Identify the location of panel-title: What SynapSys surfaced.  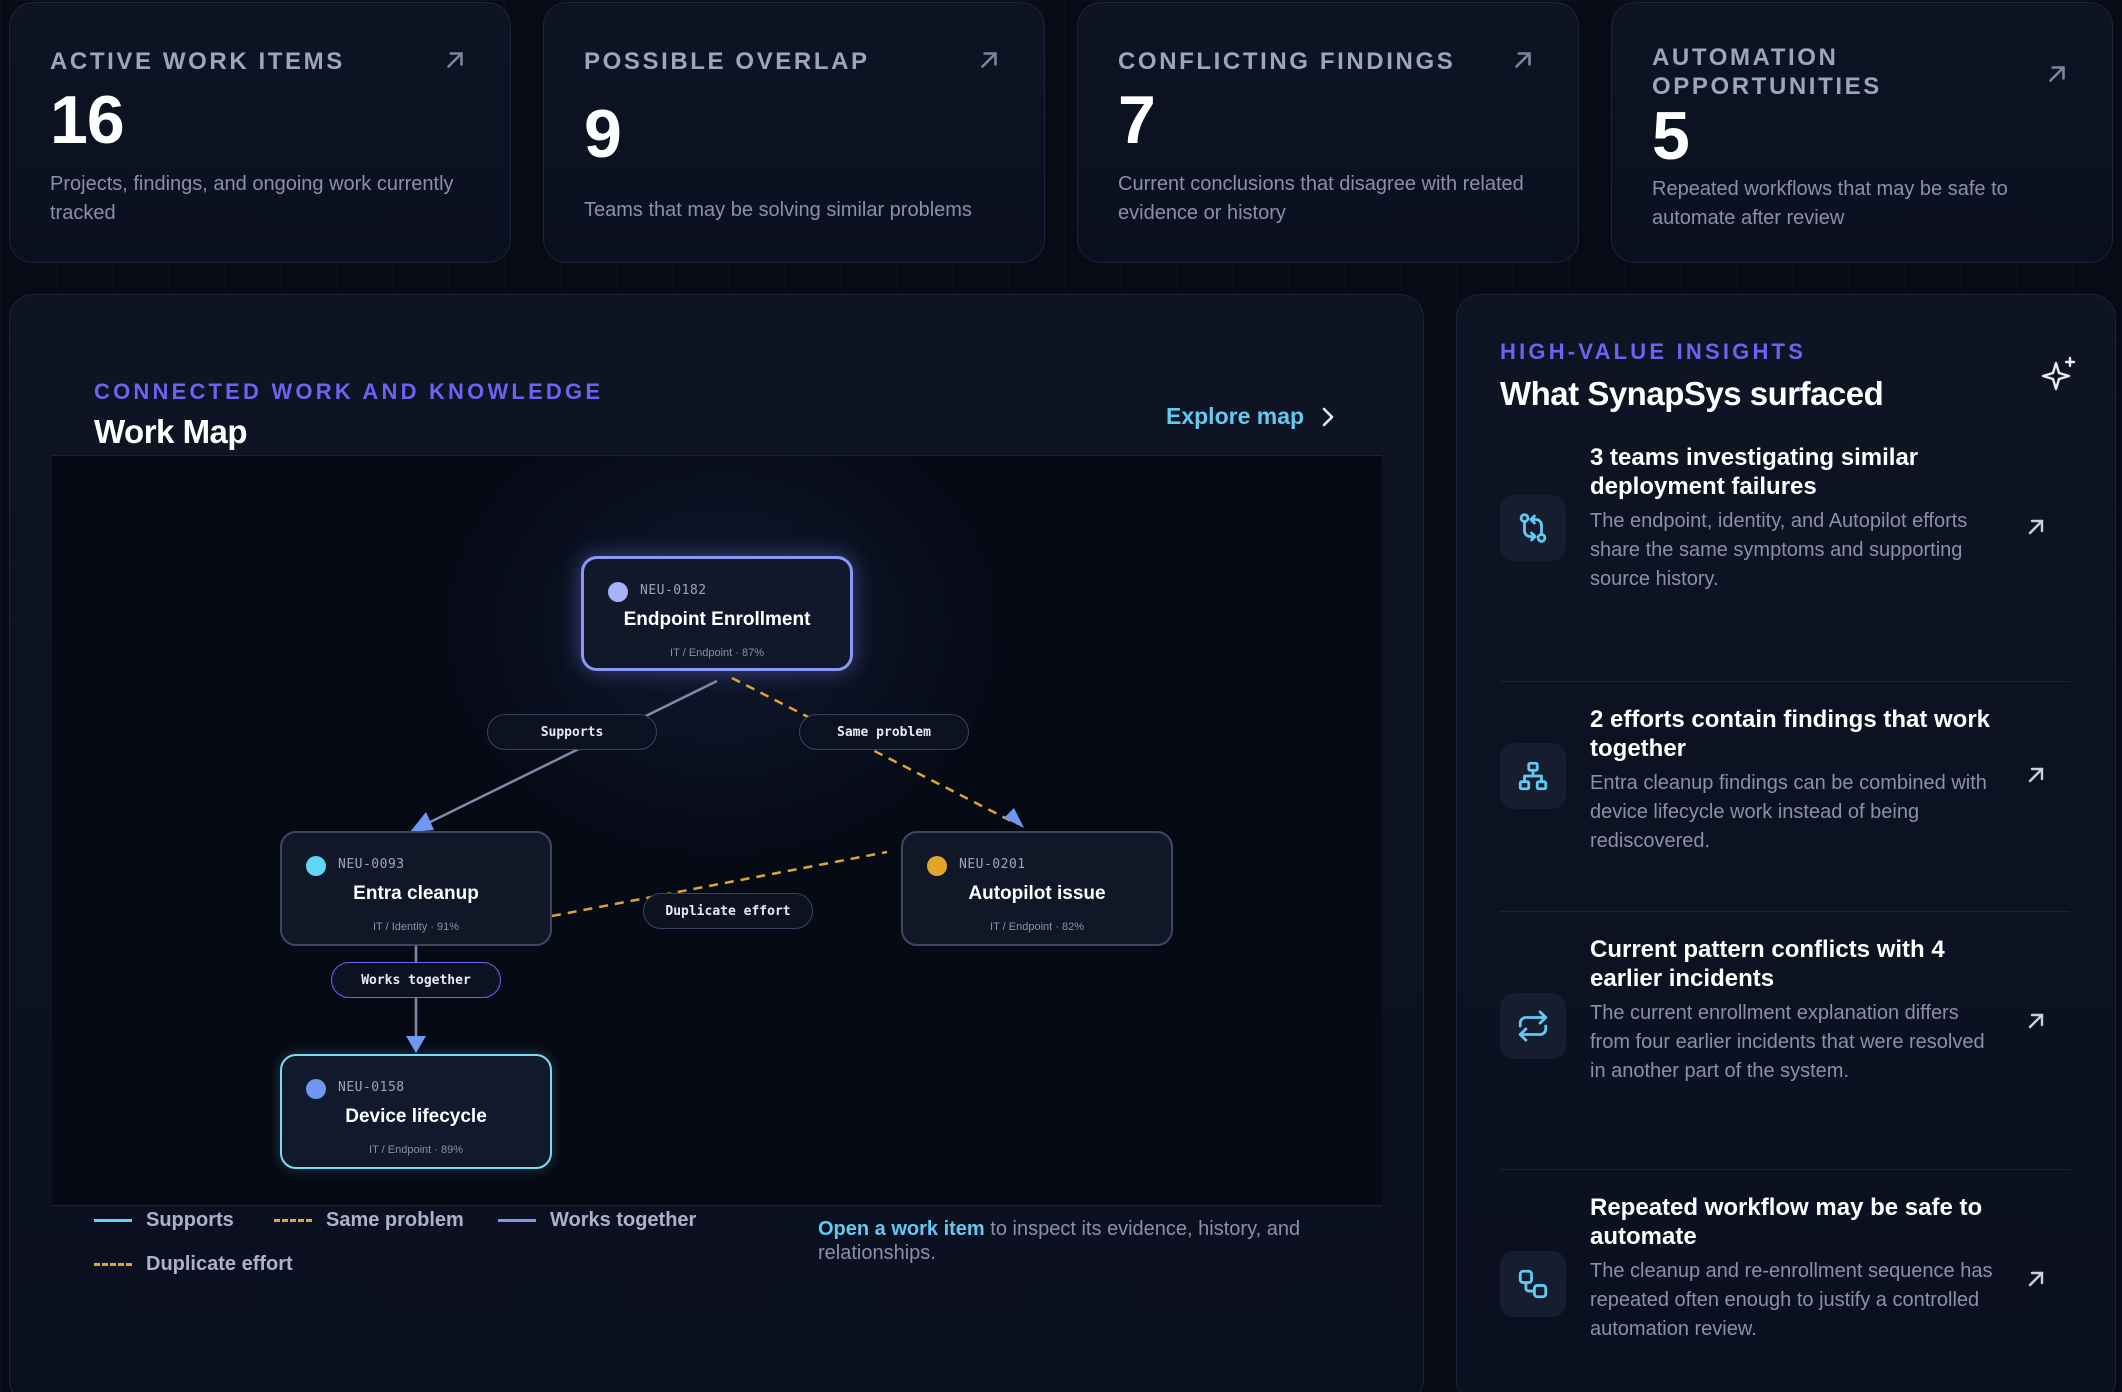
(1692, 393).